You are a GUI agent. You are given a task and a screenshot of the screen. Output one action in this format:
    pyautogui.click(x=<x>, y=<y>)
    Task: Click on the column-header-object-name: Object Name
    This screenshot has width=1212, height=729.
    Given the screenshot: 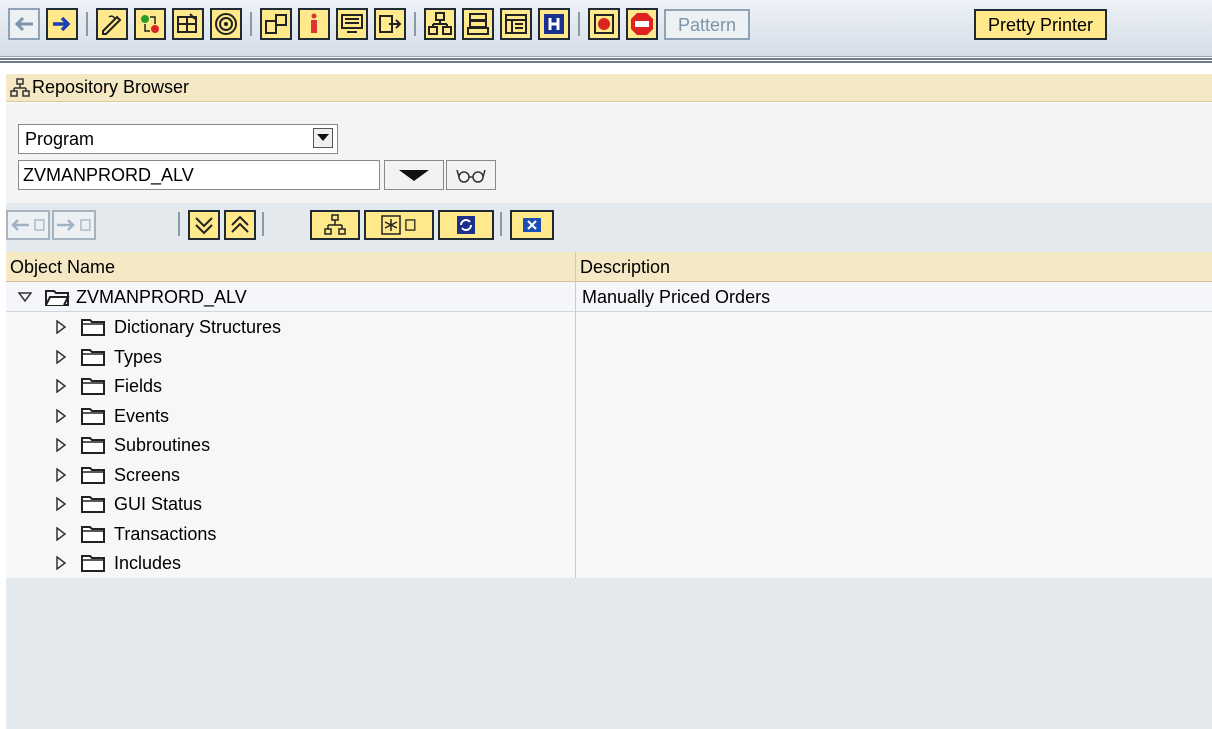 What is the action you would take?
    pyautogui.click(x=290, y=267)
    